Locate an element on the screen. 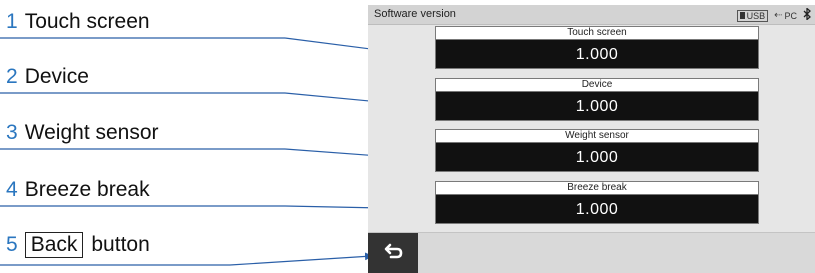 This screenshot has height=273, width=815. usb-label: USB is located at coordinates (756, 15).